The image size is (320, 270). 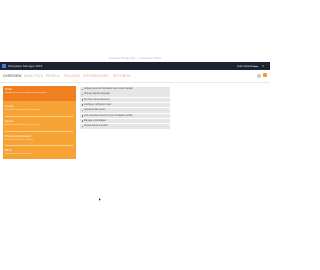 I want to click on close-icon: ×, so click(x=264, y=66).